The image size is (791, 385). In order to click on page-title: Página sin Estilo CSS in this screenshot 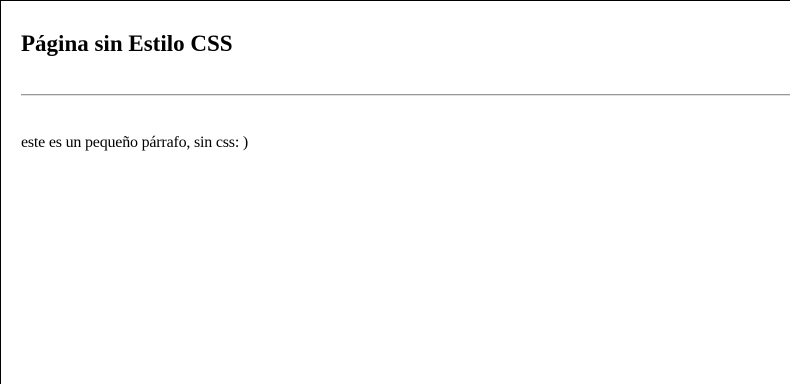, I will do `click(127, 43)`.